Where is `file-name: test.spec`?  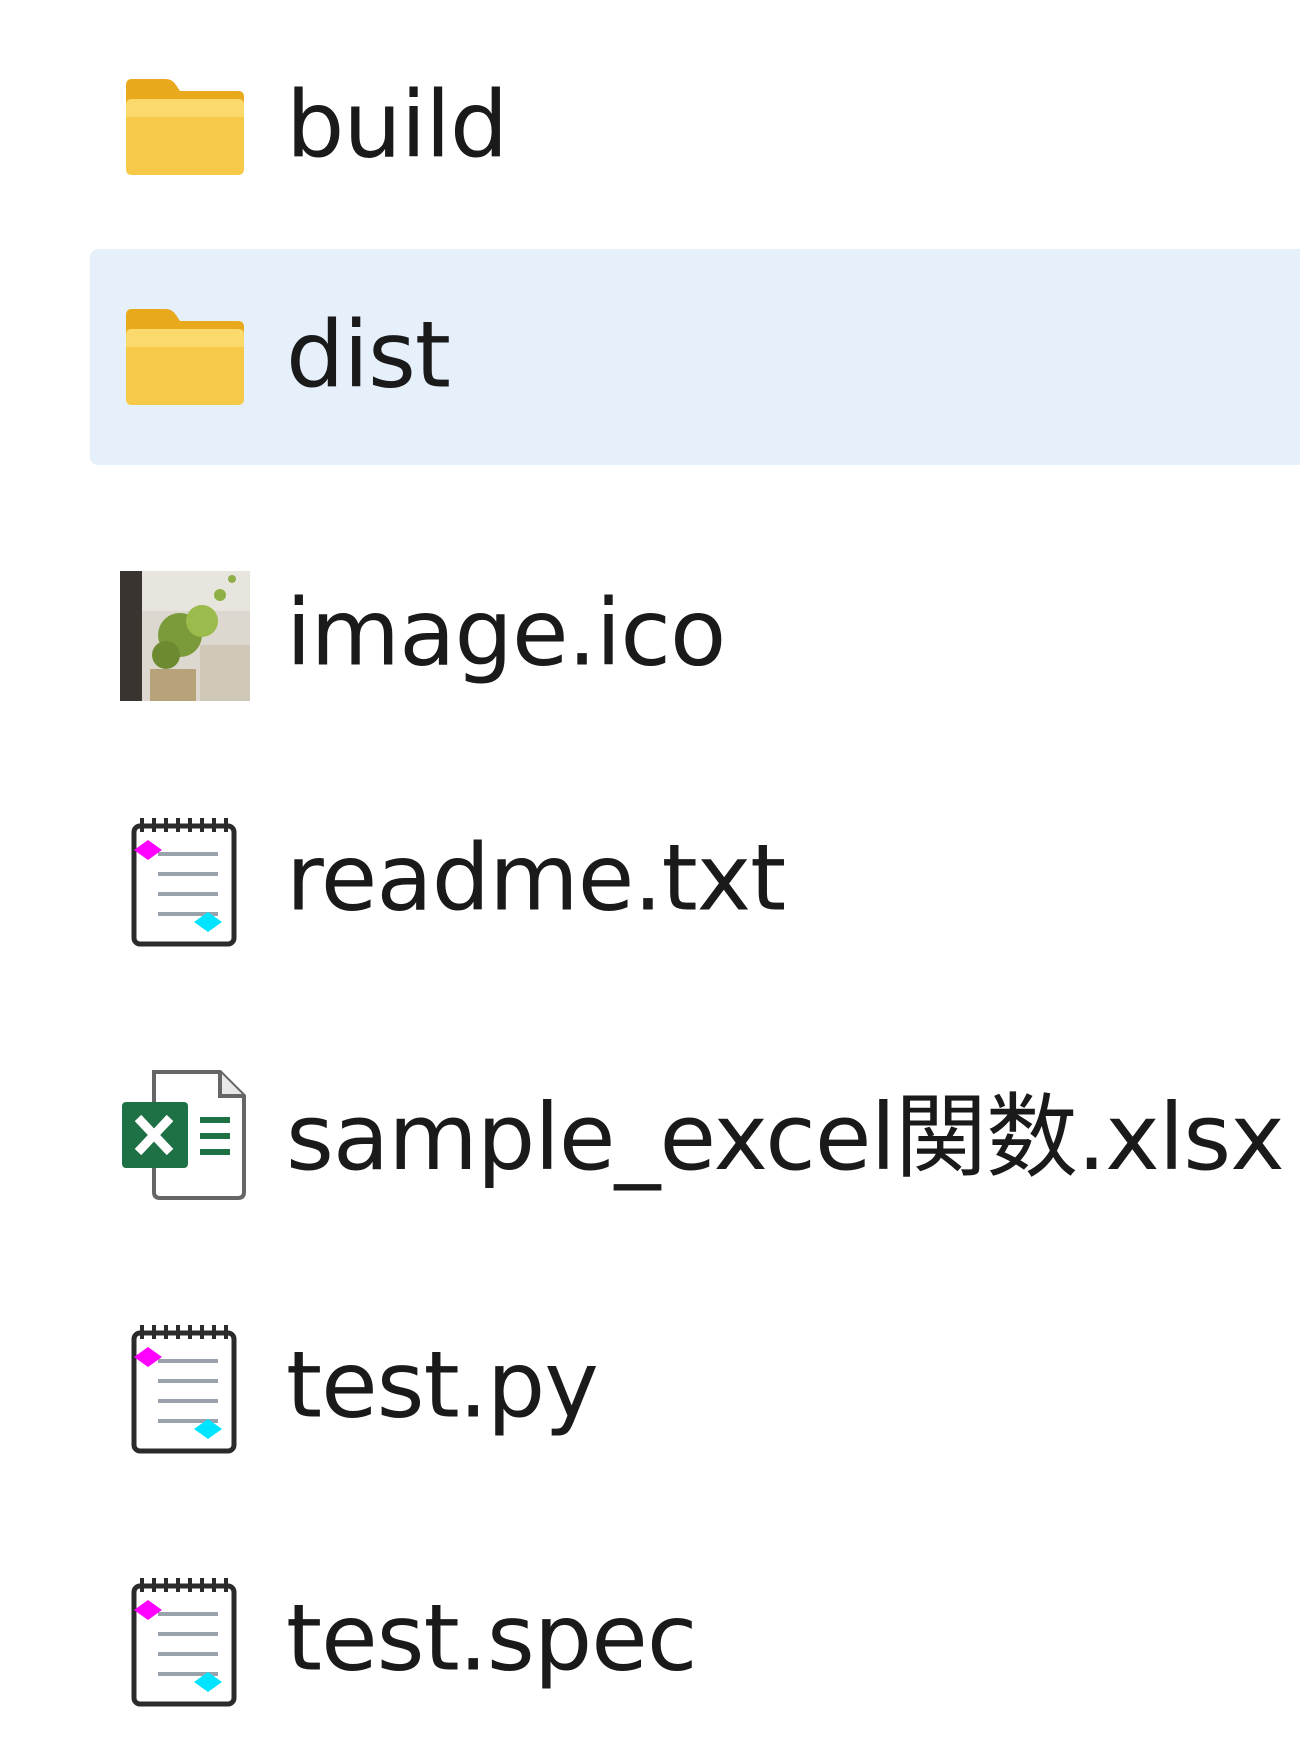 file-name: test.spec is located at coordinates (491, 1638).